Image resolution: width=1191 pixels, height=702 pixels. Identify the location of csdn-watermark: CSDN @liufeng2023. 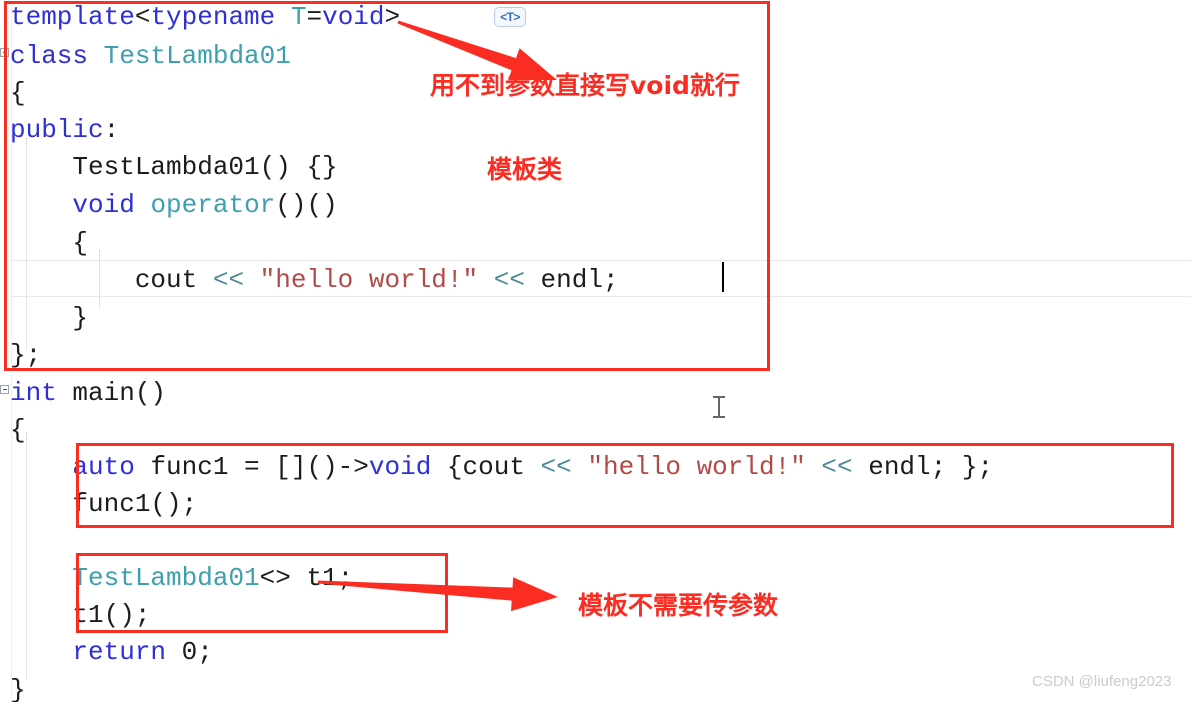
(1102, 681).